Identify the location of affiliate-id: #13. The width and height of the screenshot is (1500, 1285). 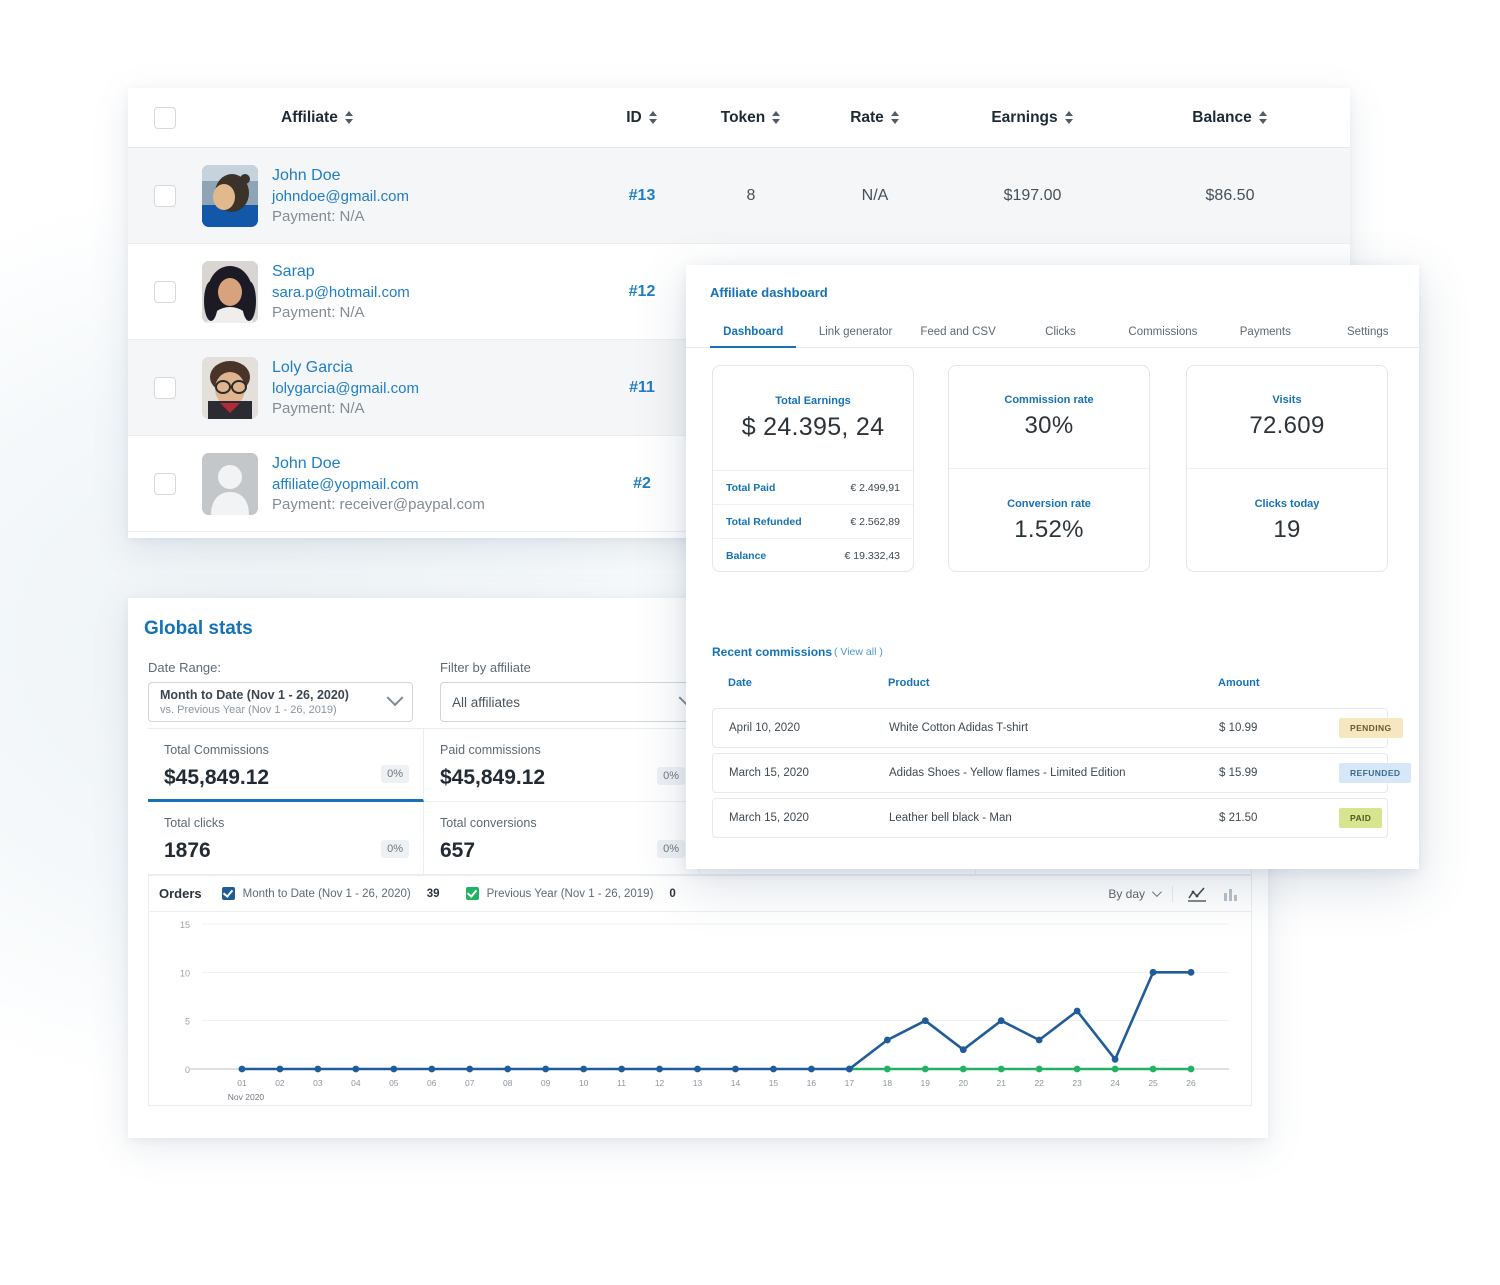
(642, 195).